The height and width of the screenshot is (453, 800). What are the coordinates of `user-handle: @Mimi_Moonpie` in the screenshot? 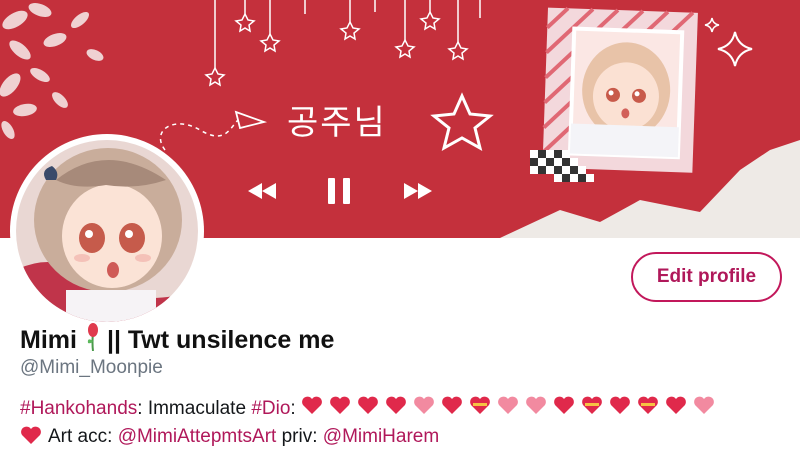 It's located at (91, 367).